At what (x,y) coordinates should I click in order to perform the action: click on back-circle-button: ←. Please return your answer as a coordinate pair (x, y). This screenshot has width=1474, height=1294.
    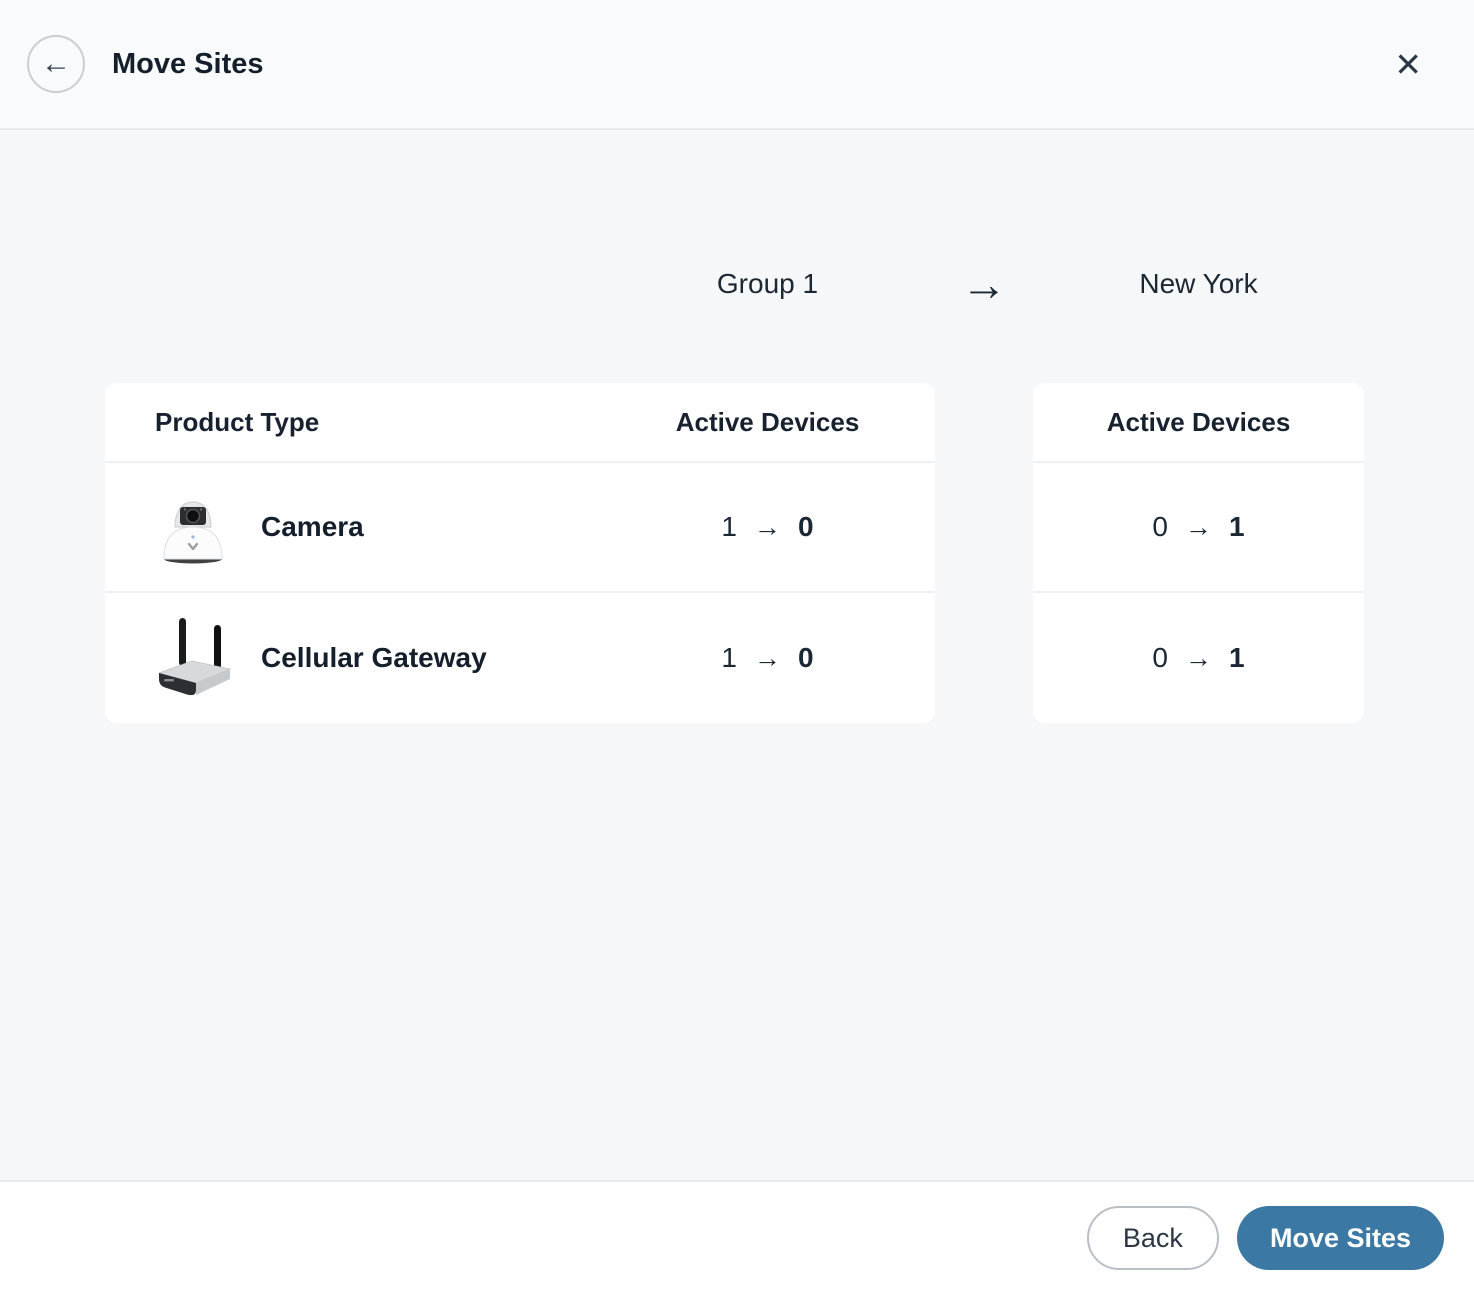
    Looking at the image, I should click on (56, 64).